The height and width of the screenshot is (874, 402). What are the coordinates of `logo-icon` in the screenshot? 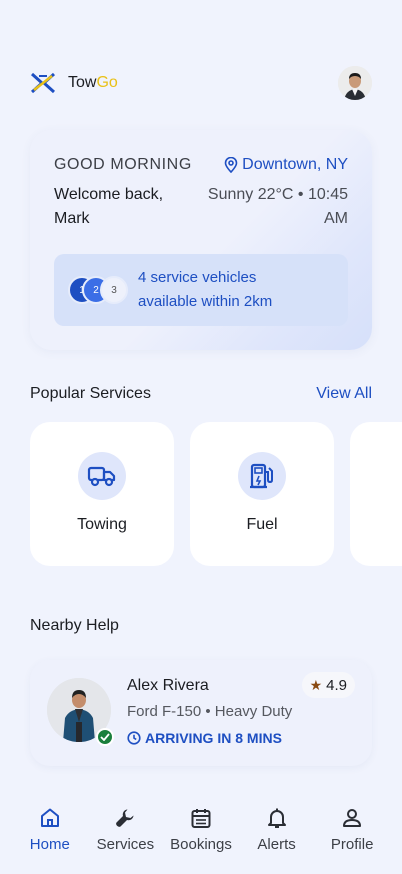 It's located at (43, 83).